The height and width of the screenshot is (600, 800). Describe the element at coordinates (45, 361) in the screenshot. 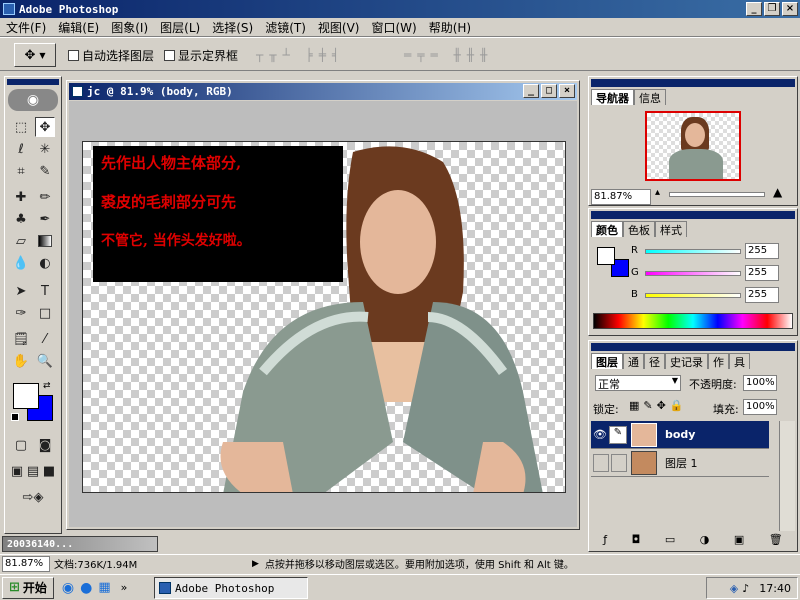

I see `zoom-tool-icon: 🔍` at that location.